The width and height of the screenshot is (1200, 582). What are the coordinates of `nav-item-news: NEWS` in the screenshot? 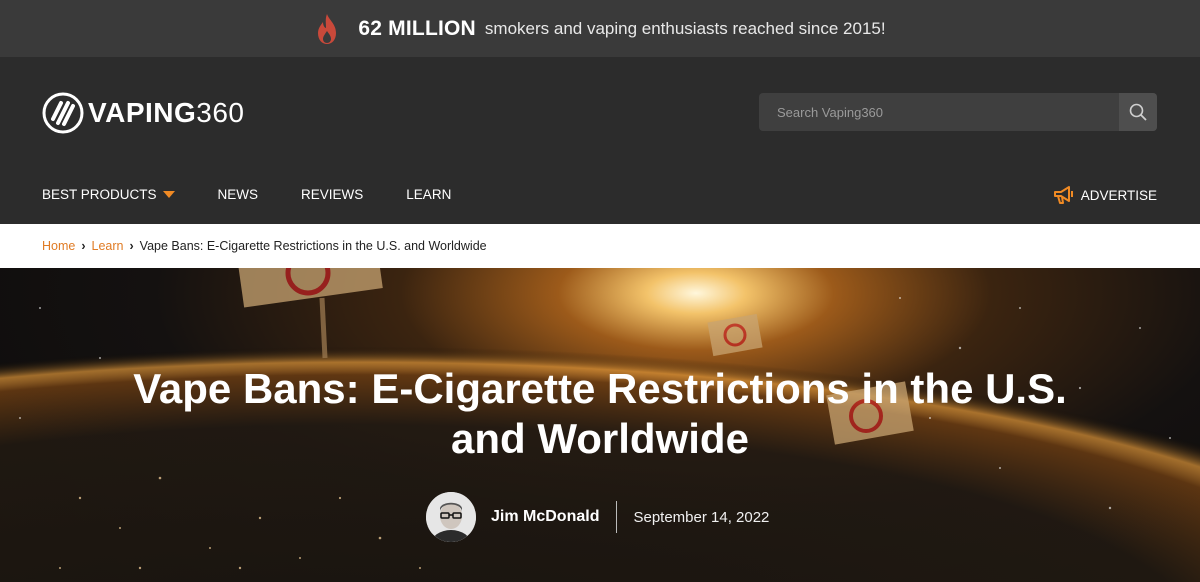 It's located at (238, 194).